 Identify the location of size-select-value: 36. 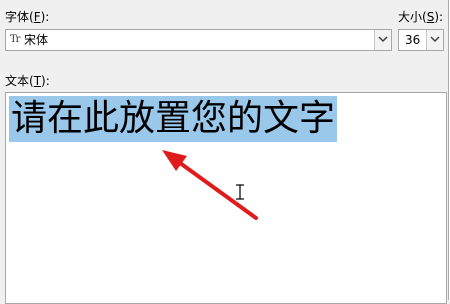
(413, 40).